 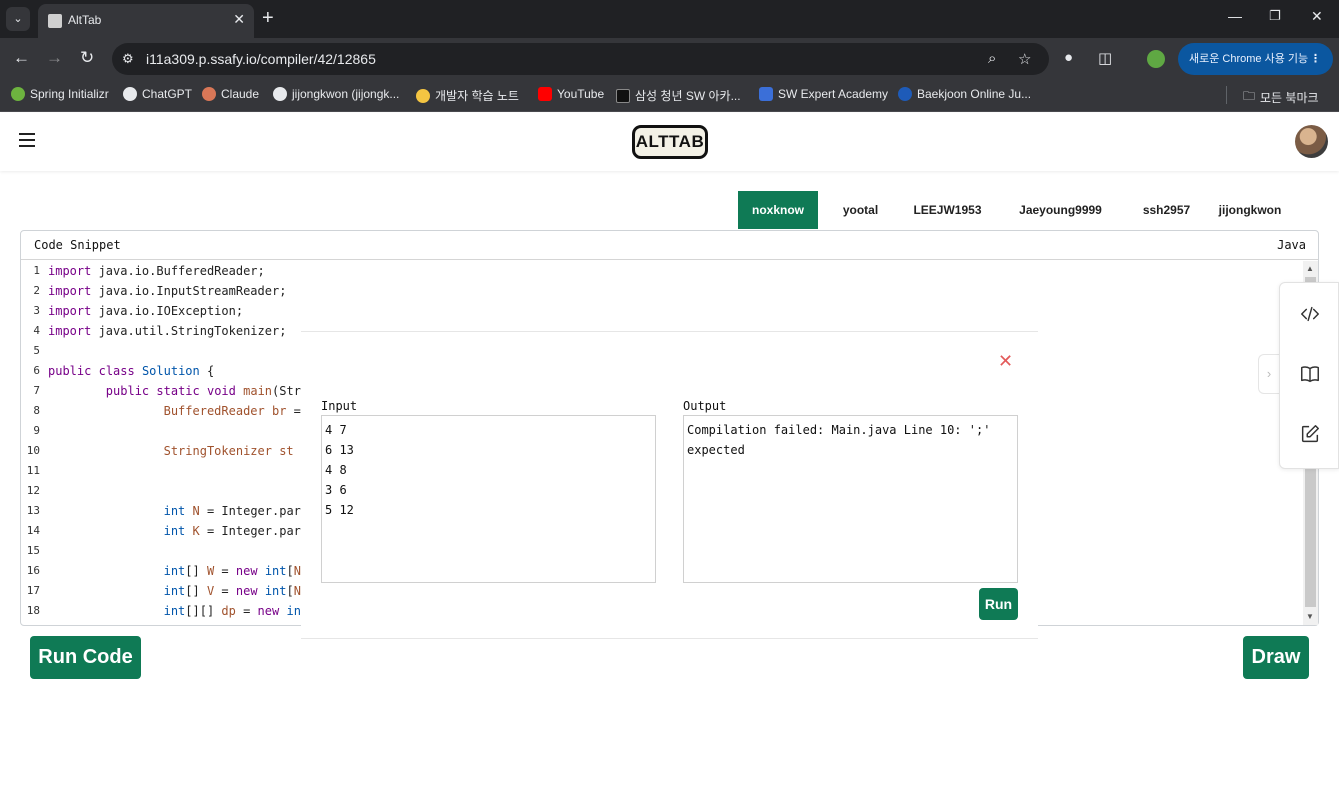 I want to click on minimize-button: —, so click(x=1235, y=16).